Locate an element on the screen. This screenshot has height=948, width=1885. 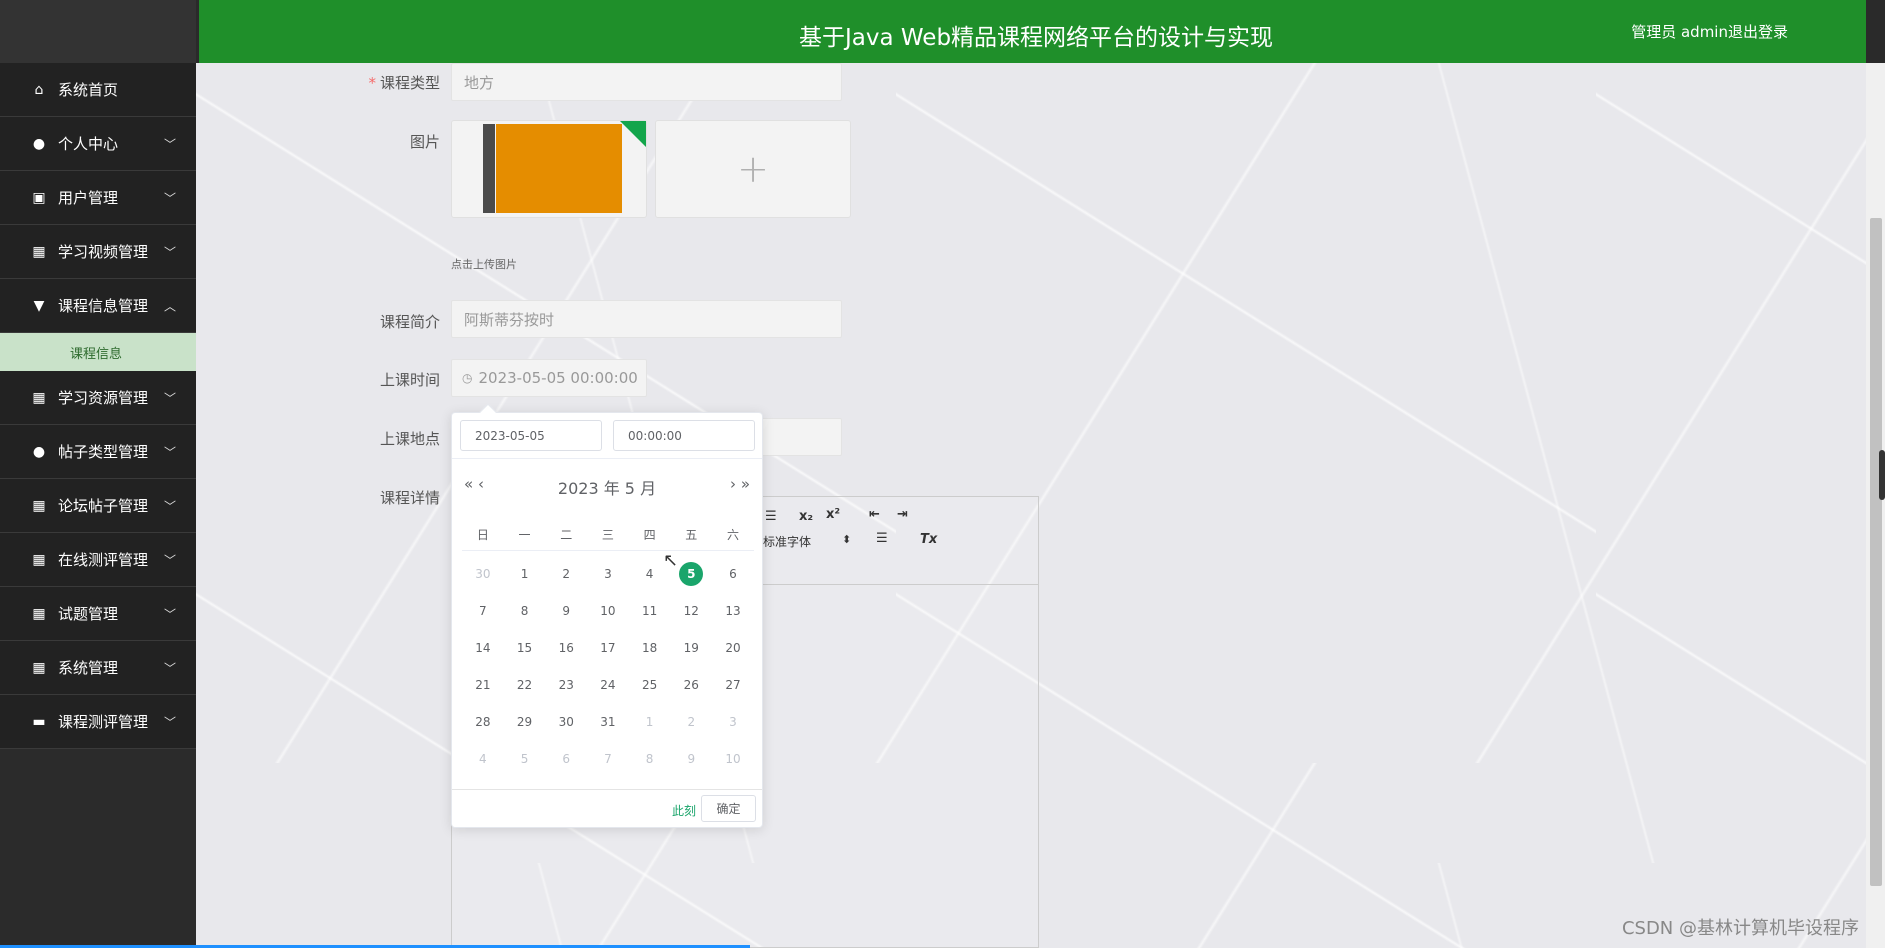
calendar-day: 21 is located at coordinates (483, 685).